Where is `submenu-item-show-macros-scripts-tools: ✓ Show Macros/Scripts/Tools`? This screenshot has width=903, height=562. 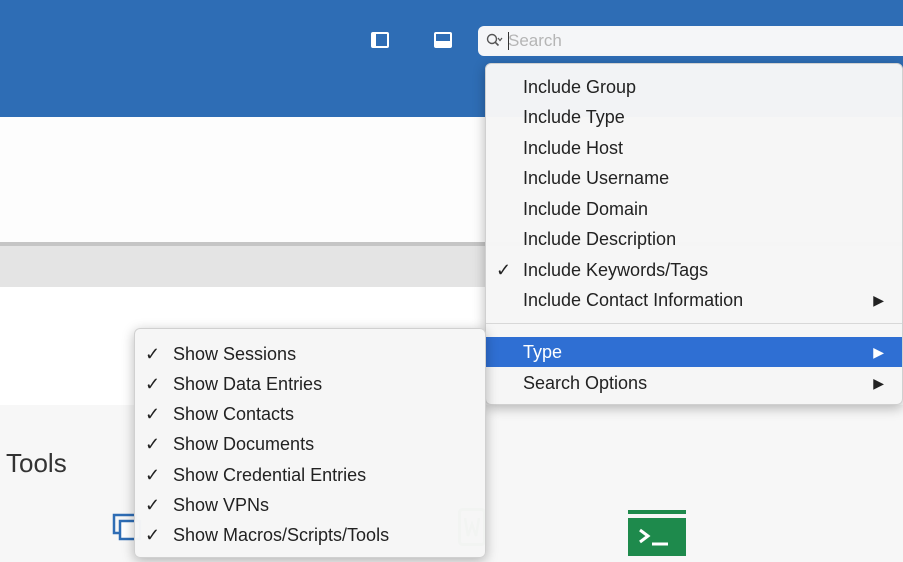 submenu-item-show-macros-scripts-tools: ✓ Show Macros/Scripts/Tools is located at coordinates (310, 535).